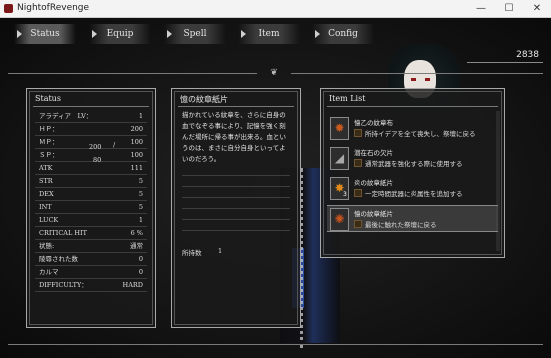  I want to click on stat-row-critical: CRITICAL HIT 6 %, so click(91, 233).